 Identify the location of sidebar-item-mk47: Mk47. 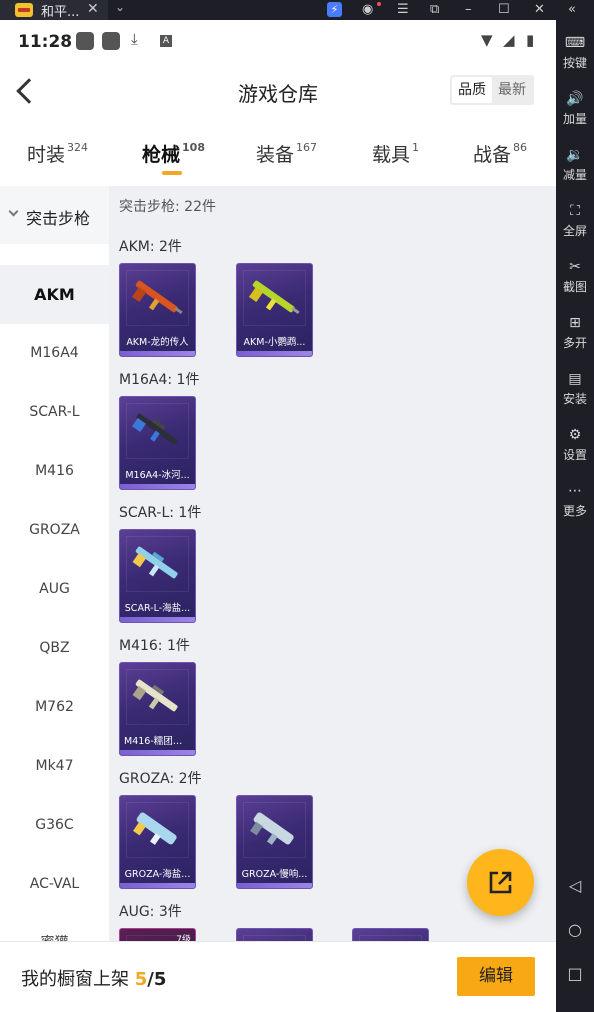
(54, 766).